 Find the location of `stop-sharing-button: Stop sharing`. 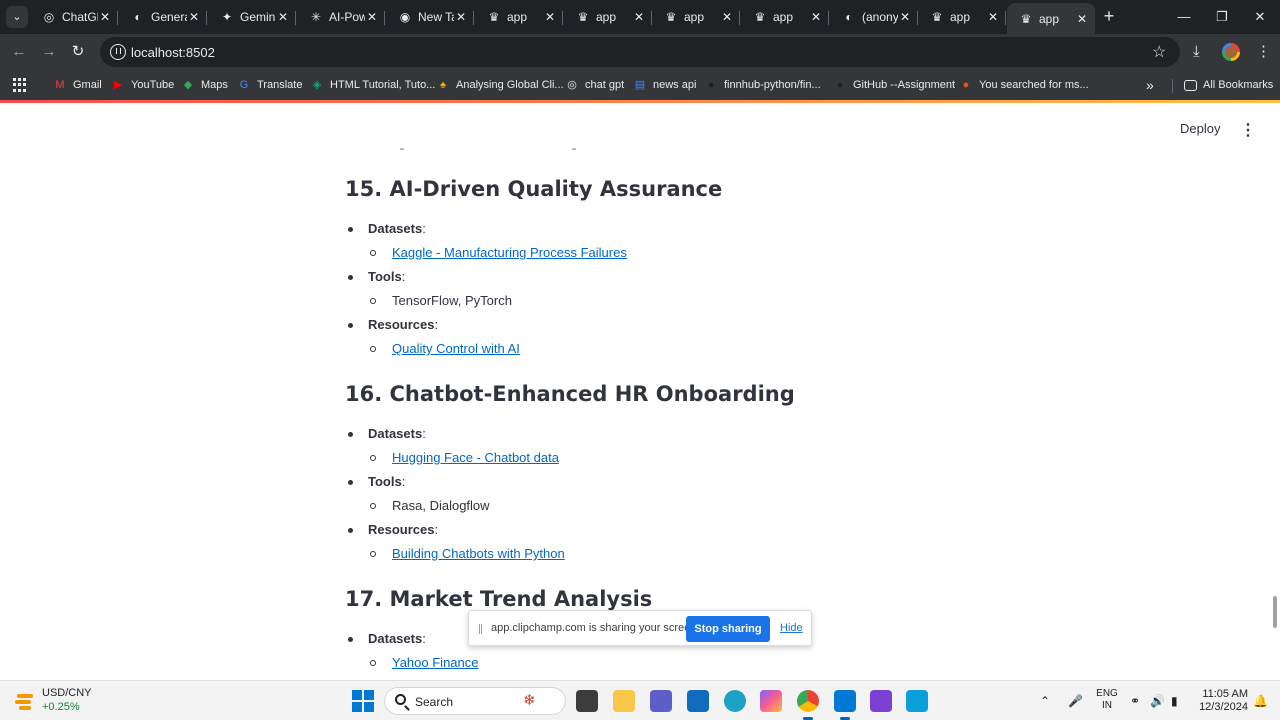

stop-sharing-button: Stop sharing is located at coordinates (728, 629).